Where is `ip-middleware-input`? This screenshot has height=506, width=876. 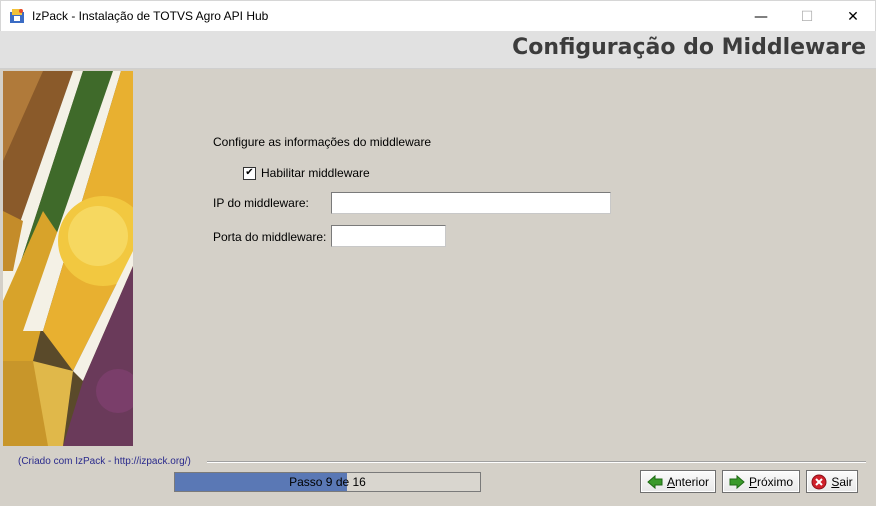 ip-middleware-input is located at coordinates (471, 203).